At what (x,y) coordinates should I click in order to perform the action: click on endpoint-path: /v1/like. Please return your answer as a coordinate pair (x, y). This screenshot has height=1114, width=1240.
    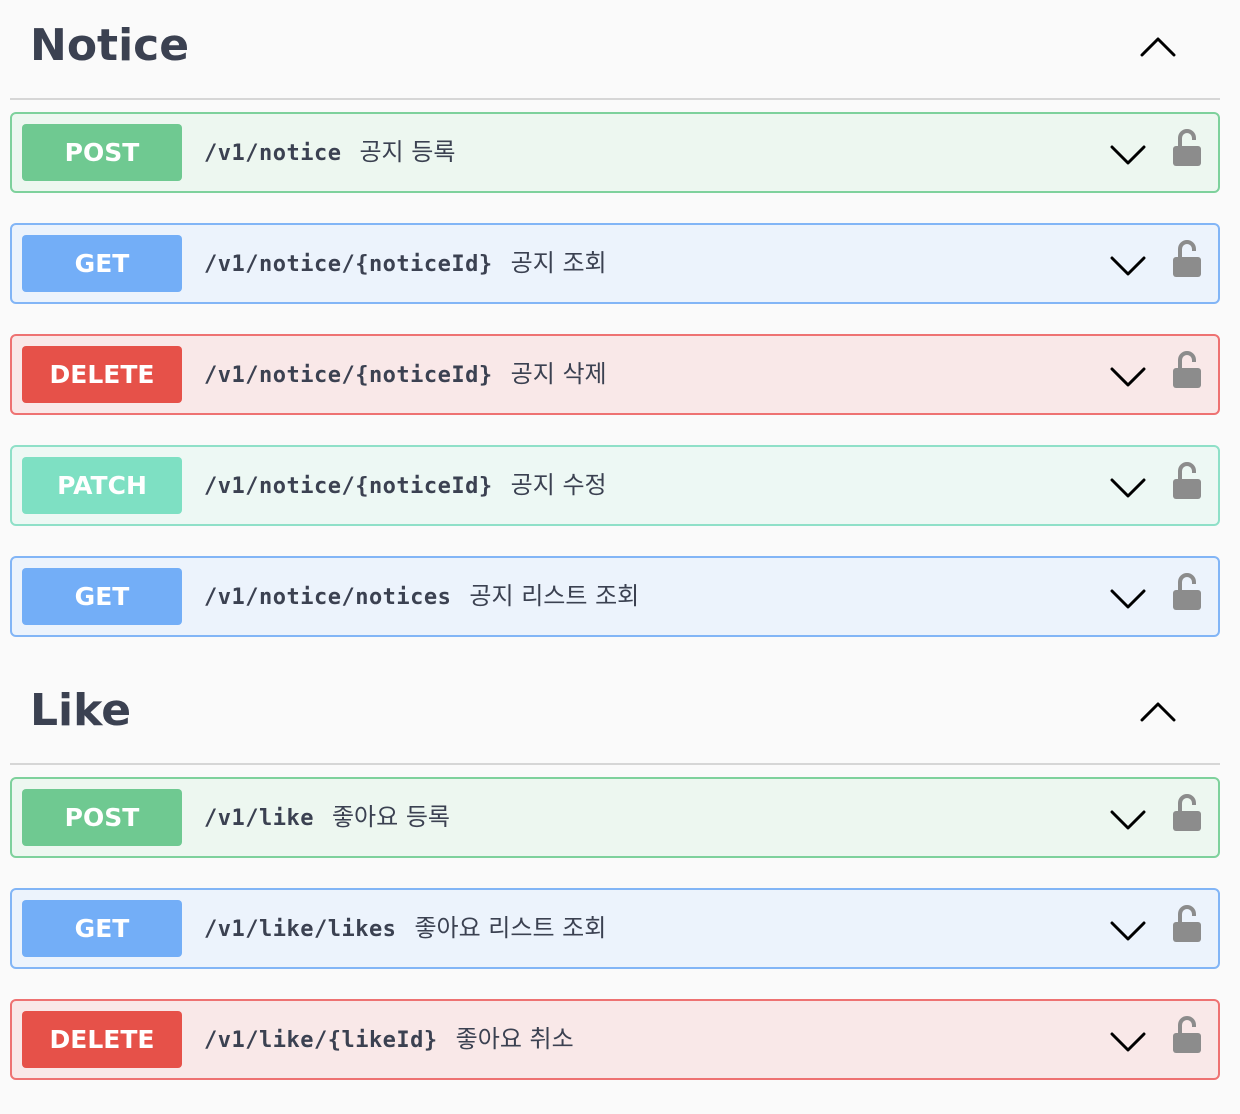
    Looking at the image, I should click on (259, 818).